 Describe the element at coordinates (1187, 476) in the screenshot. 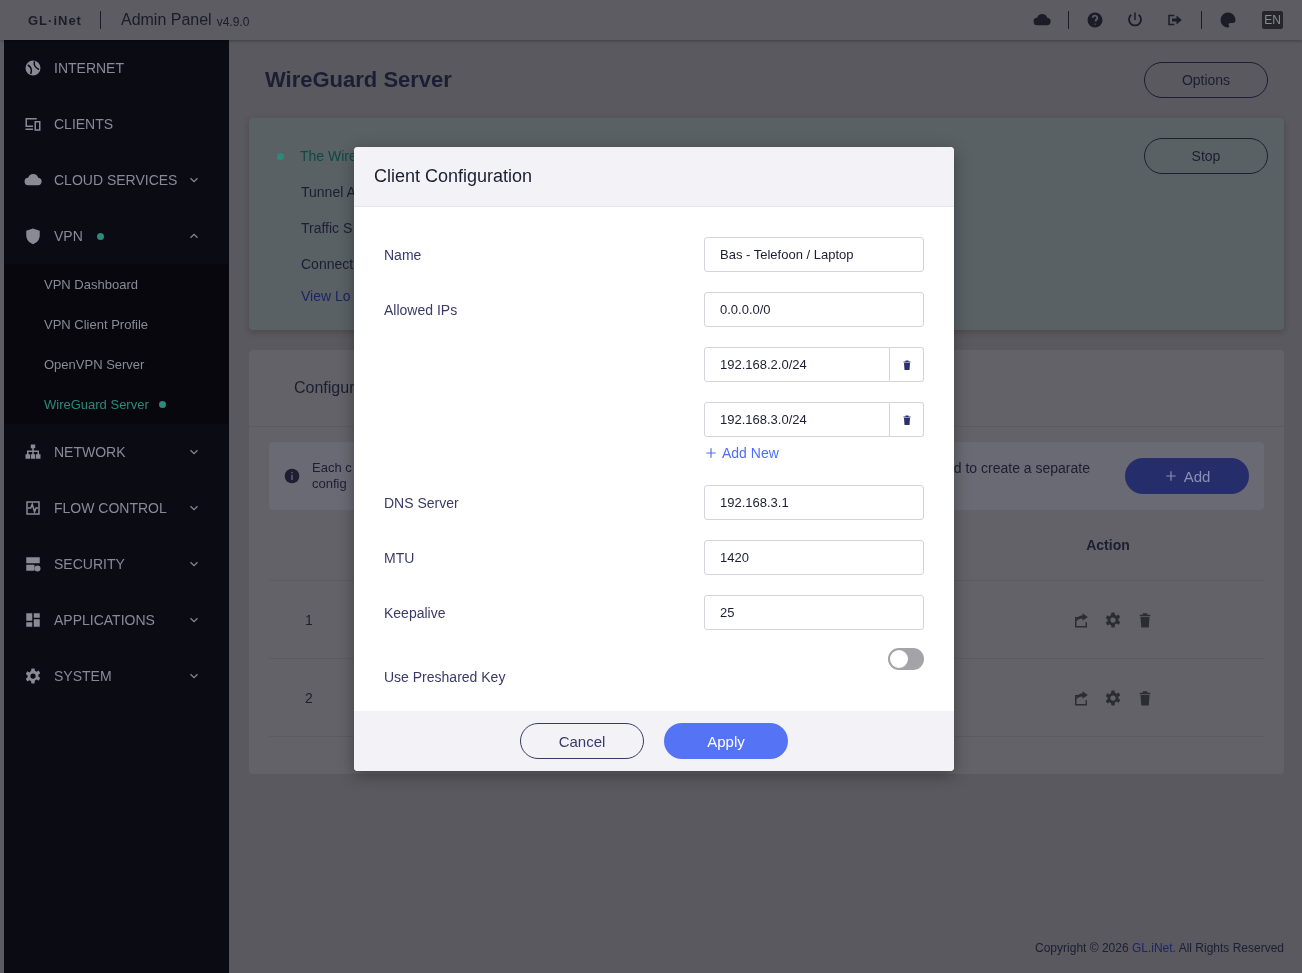

I see `add-button: Add` at that location.